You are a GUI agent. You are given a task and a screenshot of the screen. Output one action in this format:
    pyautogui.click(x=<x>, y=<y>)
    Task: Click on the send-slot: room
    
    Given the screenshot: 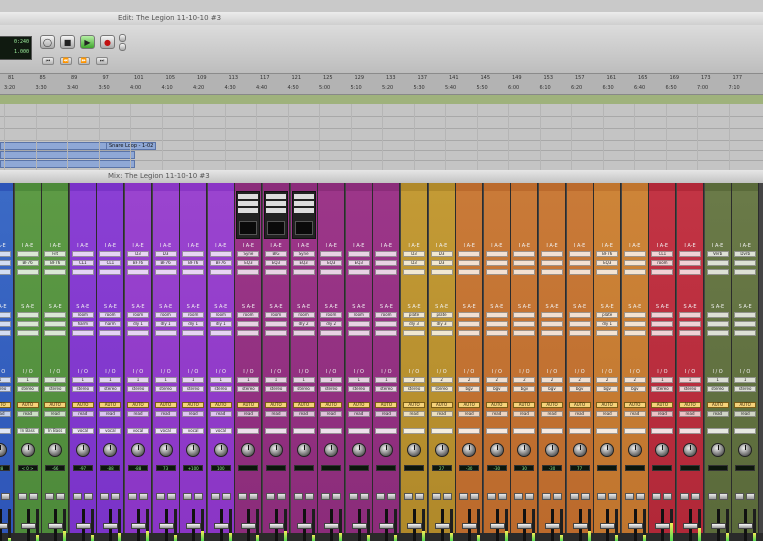 What is the action you would take?
    pyautogui.click(x=165, y=315)
    